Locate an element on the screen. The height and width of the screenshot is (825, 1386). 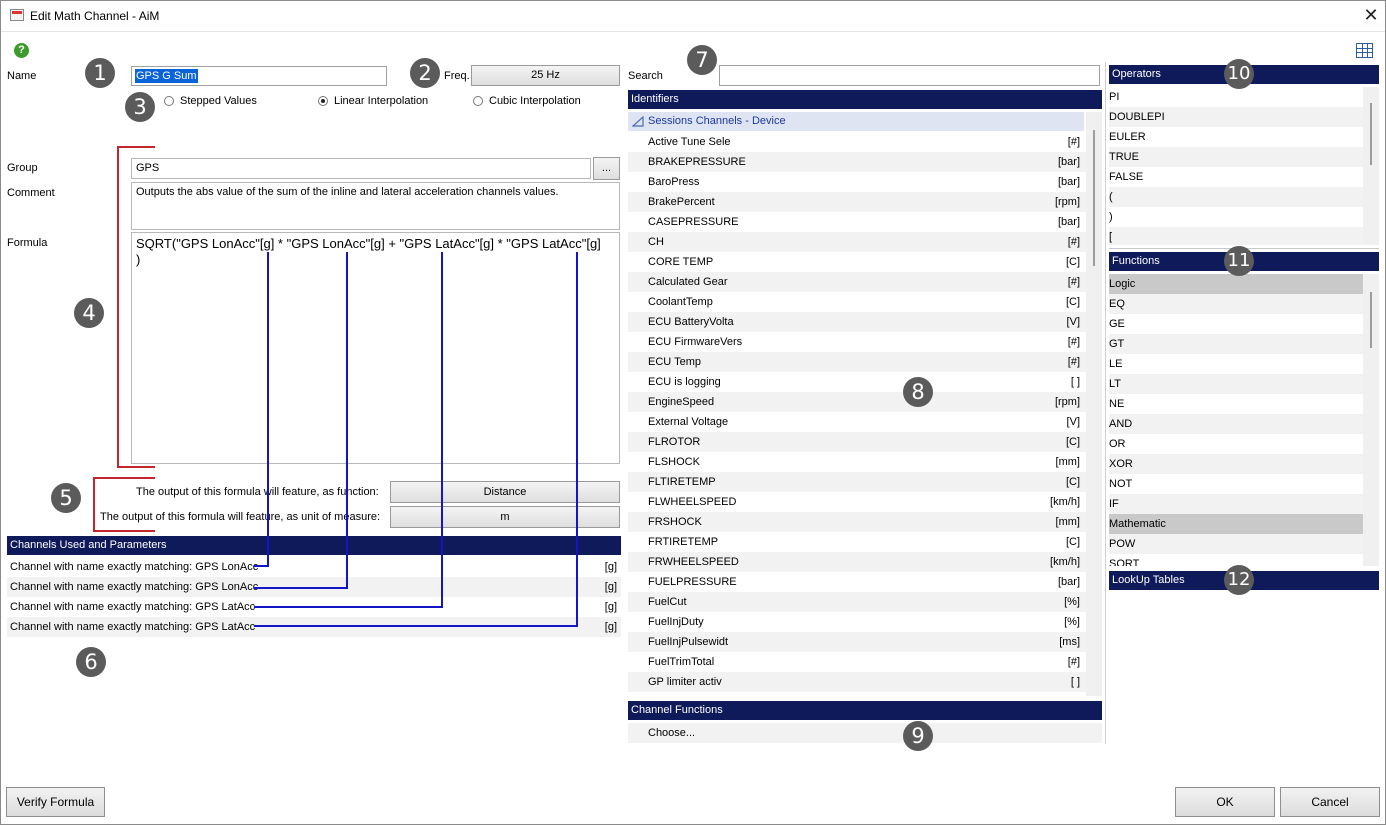
identifier-name: FuelInjPulsewidt is located at coordinates (688, 642).